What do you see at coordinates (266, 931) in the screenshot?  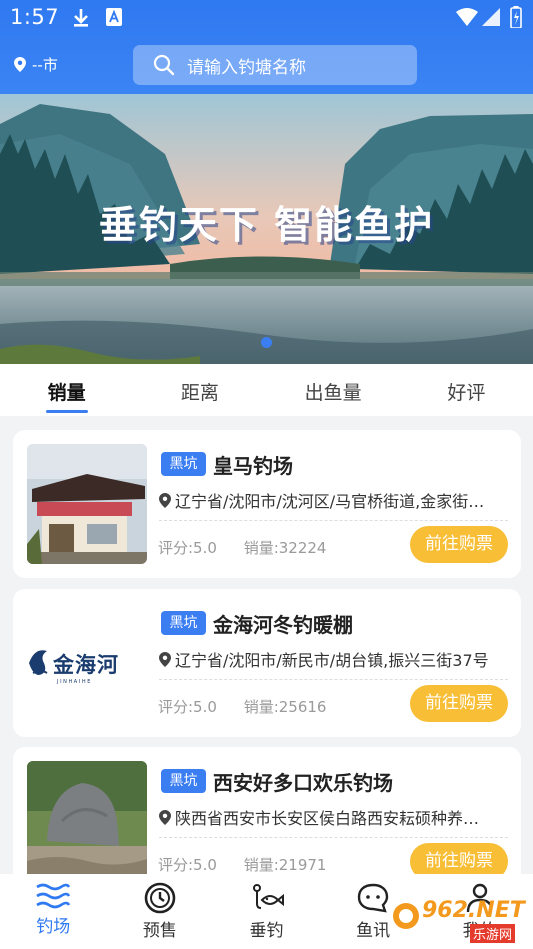 I see `nav-label: 垂钓` at bounding box center [266, 931].